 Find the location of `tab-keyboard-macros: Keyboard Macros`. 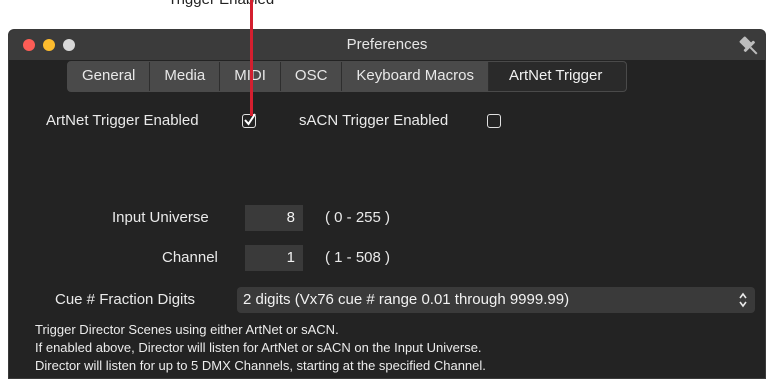

tab-keyboard-macros: Keyboard Macros is located at coordinates (415, 76).